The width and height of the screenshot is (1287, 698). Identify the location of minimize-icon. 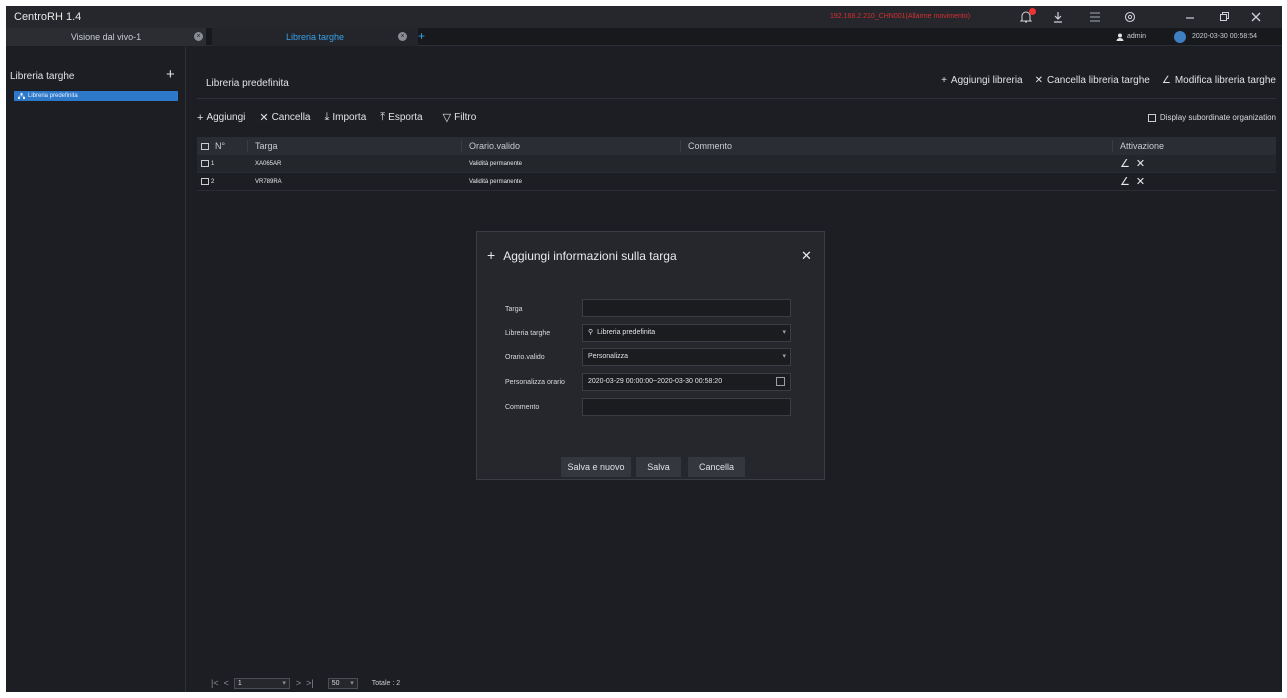
(1190, 17).